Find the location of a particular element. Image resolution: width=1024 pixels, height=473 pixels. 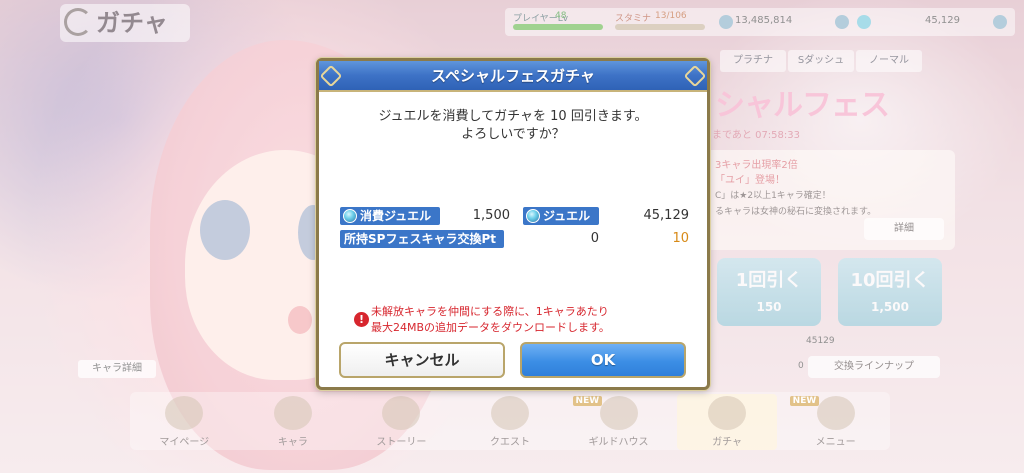

dialog-message-1: ジュエルを消費してガチャを 10 回引きます。 is located at coordinates (513, 116).